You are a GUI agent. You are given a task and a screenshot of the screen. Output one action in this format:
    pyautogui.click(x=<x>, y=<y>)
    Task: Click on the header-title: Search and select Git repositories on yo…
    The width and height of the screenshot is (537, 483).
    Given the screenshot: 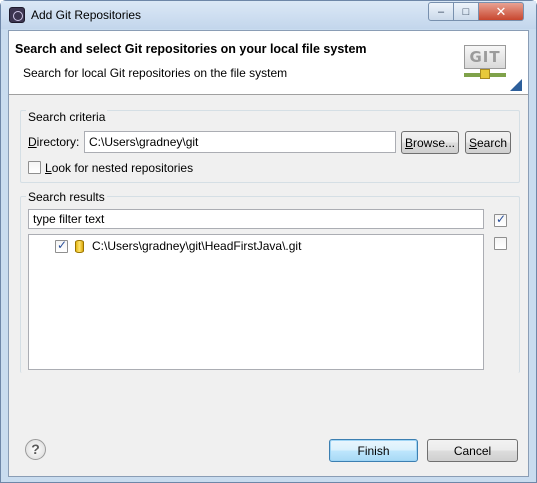 What is the action you would take?
    pyautogui.click(x=191, y=49)
    